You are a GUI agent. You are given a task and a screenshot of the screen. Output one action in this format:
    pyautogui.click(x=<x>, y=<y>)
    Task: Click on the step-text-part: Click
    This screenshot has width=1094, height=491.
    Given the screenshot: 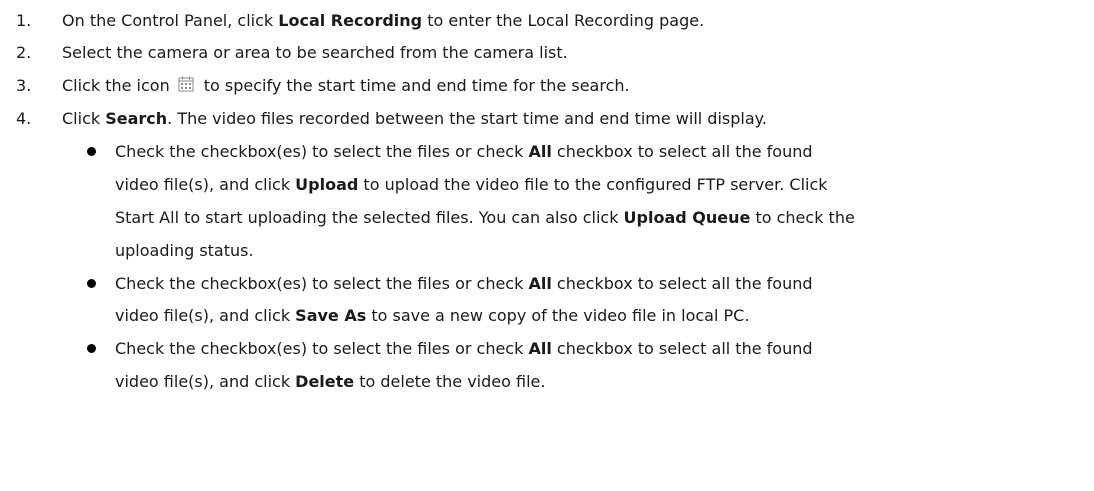 What is the action you would take?
    pyautogui.click(x=84, y=118)
    